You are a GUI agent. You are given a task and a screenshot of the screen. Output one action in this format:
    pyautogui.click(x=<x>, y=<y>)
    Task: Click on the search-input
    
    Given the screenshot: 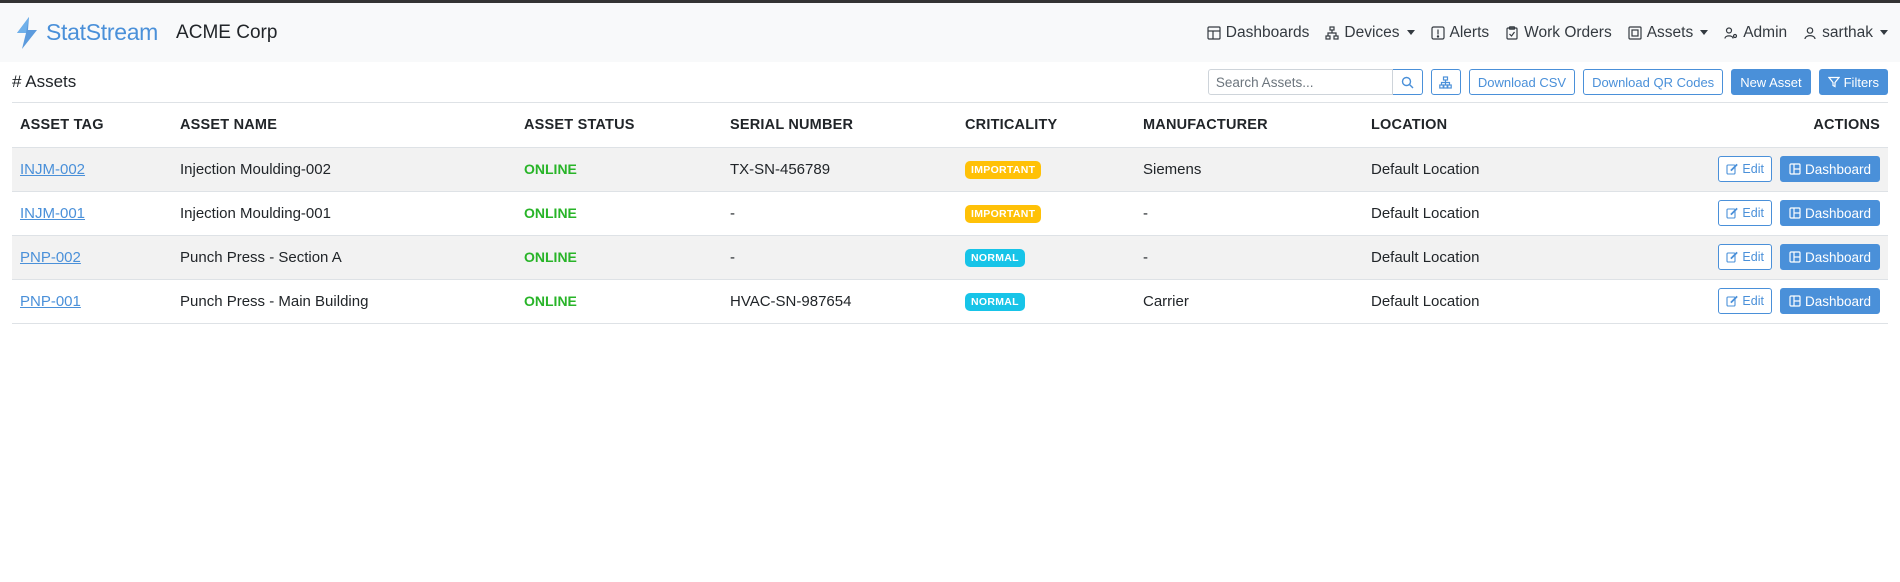 What is the action you would take?
    pyautogui.click(x=1300, y=82)
    